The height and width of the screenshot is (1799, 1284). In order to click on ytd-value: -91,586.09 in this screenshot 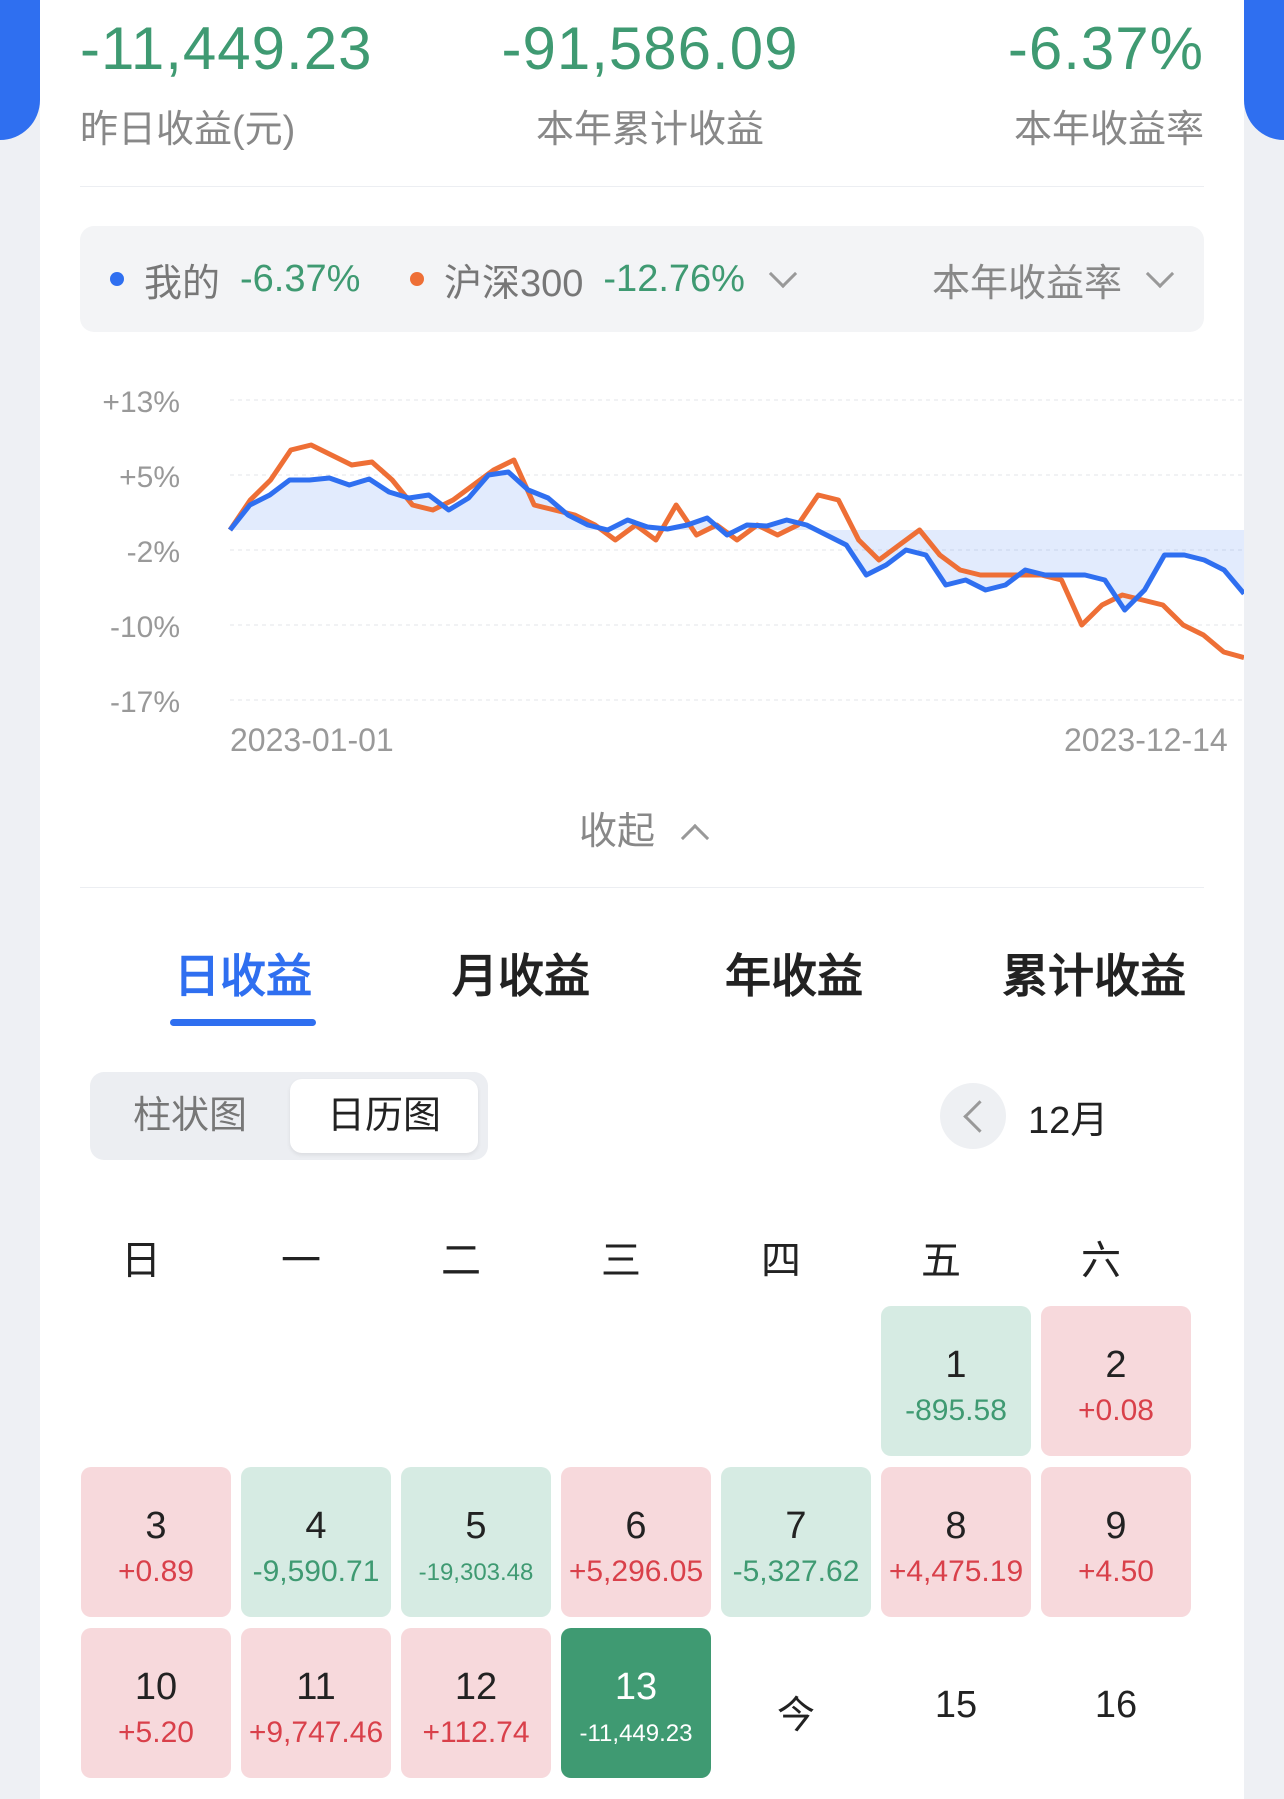, I will do `click(650, 48)`.